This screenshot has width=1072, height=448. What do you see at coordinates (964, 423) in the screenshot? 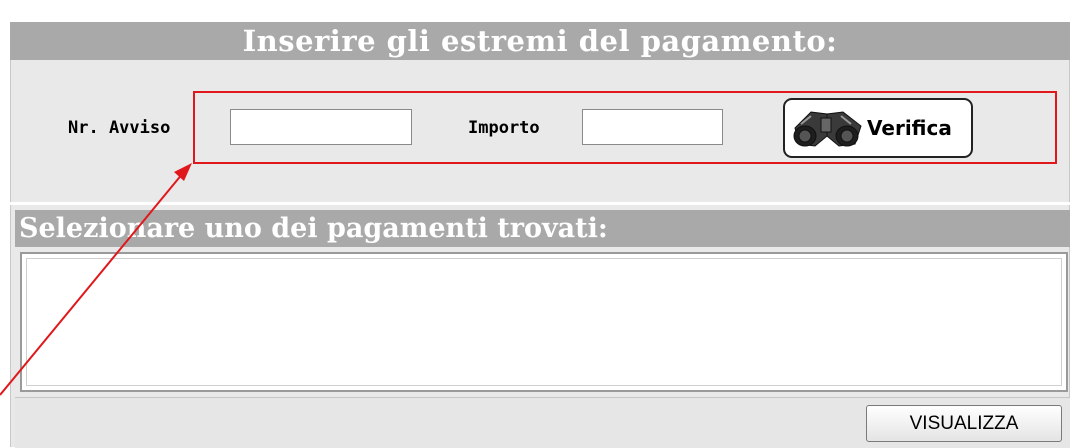
I see `visualizza-button: VISUALIZZA` at bounding box center [964, 423].